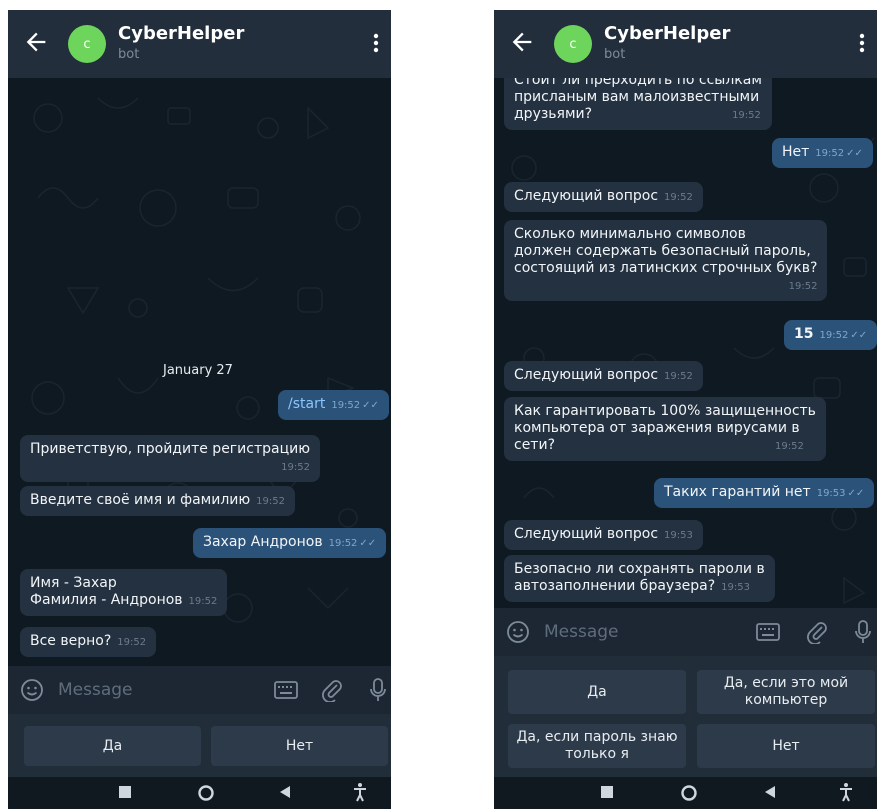  Describe the element at coordinates (306, 404) in the screenshot. I see `message-text: /start` at that location.